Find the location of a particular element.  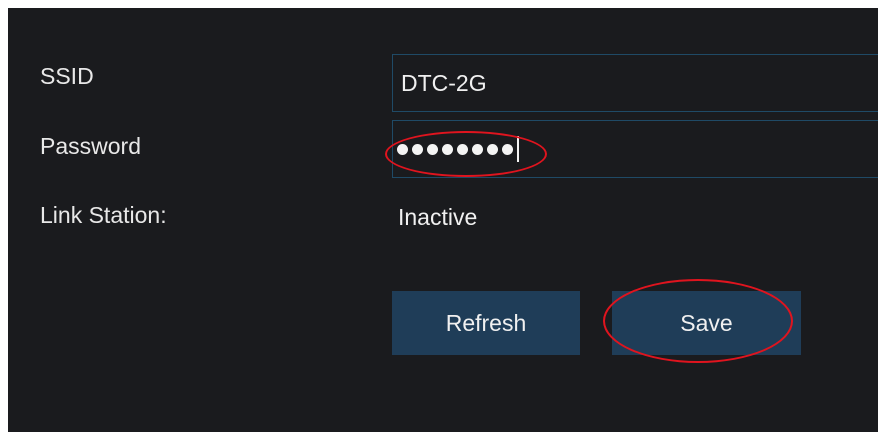

link-station-status: Inactive is located at coordinates (438, 217).